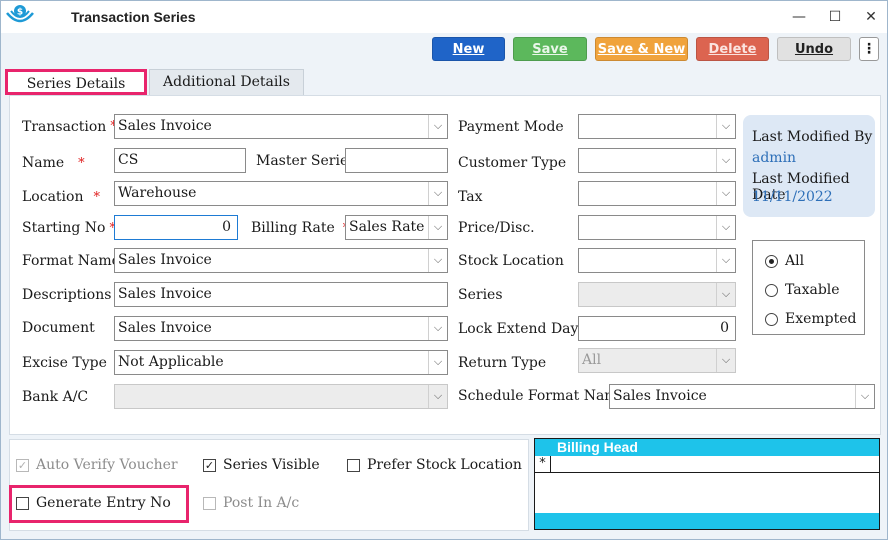  Describe the element at coordinates (821, 319) in the screenshot. I see `radio-label: Exempted` at that location.